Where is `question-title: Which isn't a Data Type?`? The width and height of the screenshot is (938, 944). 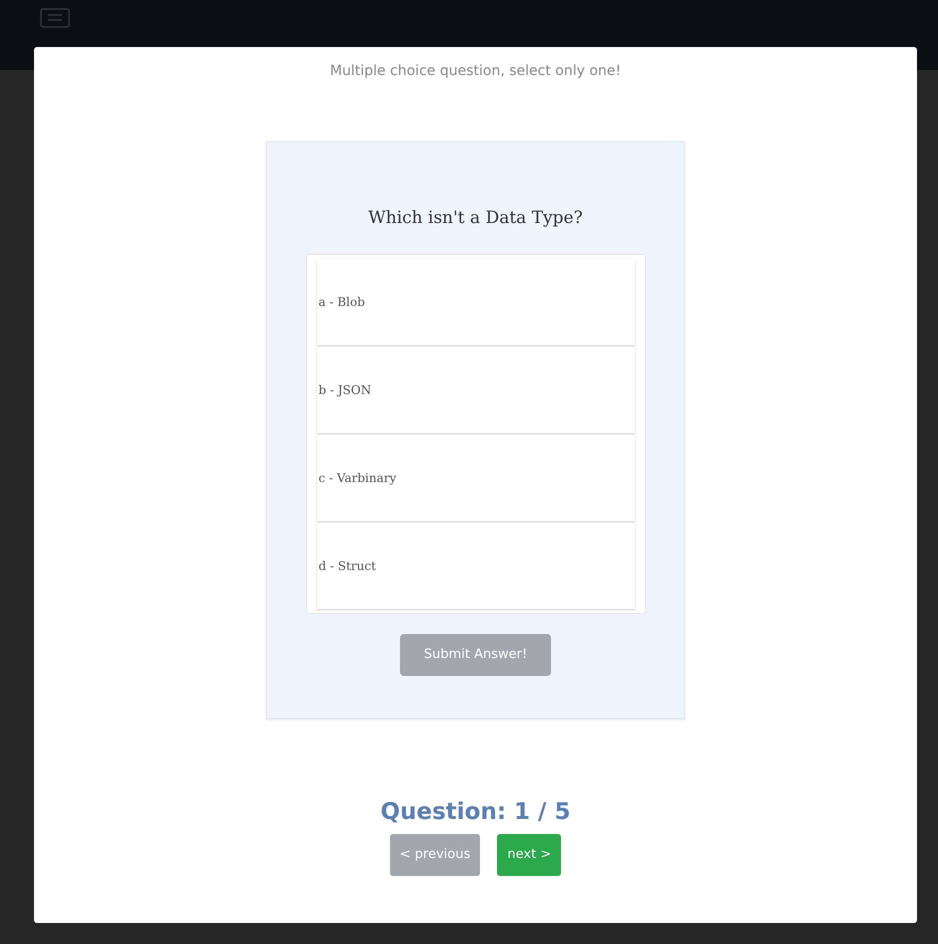 question-title: Which isn't a Data Type? is located at coordinates (475, 218).